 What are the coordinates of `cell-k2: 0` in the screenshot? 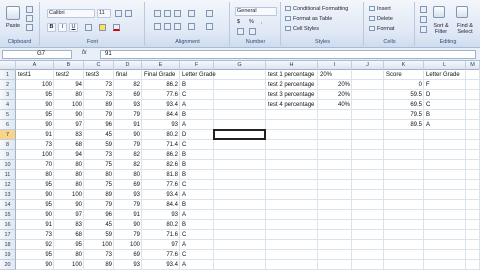 It's located at (404, 85).